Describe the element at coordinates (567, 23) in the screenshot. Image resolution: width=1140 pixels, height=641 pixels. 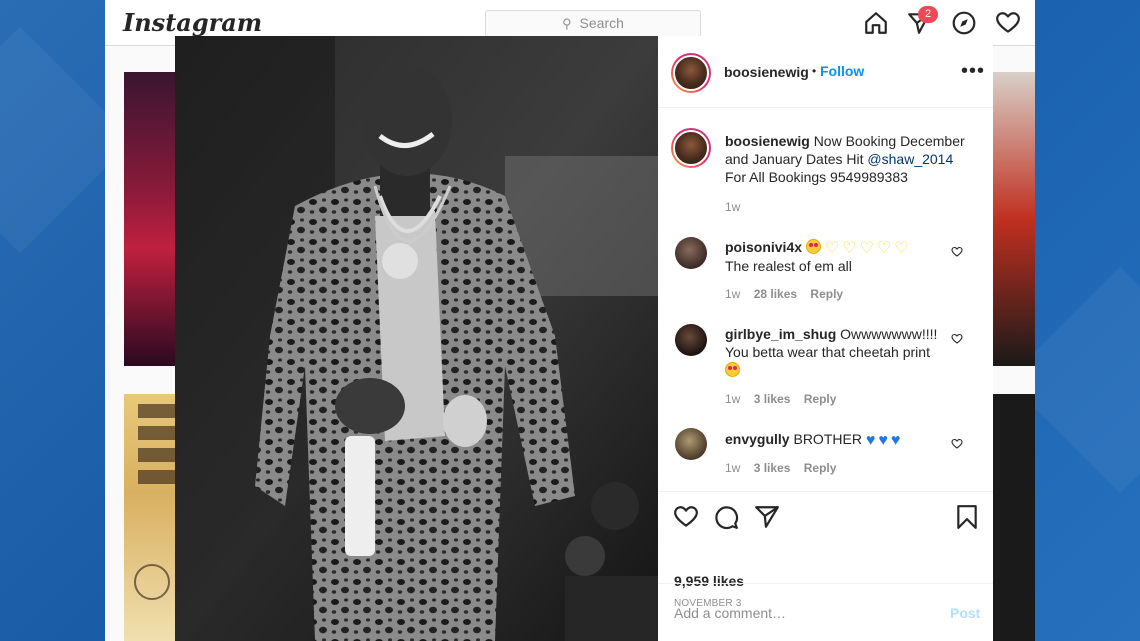
I see `search-icon: ⚲` at that location.